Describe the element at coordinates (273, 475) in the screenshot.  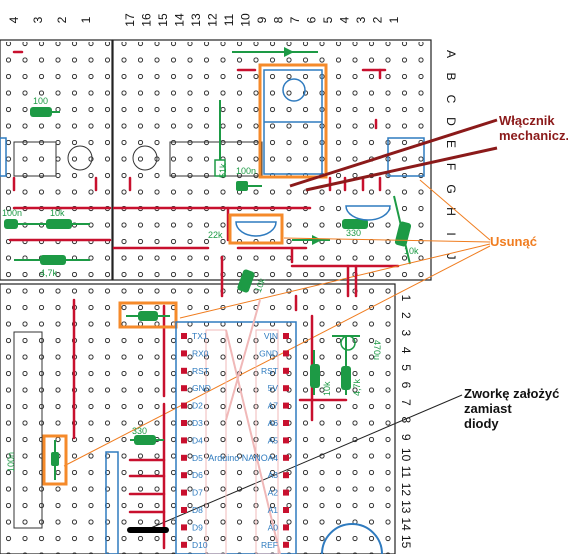
I see `nano-pin-label-right: A3` at that location.